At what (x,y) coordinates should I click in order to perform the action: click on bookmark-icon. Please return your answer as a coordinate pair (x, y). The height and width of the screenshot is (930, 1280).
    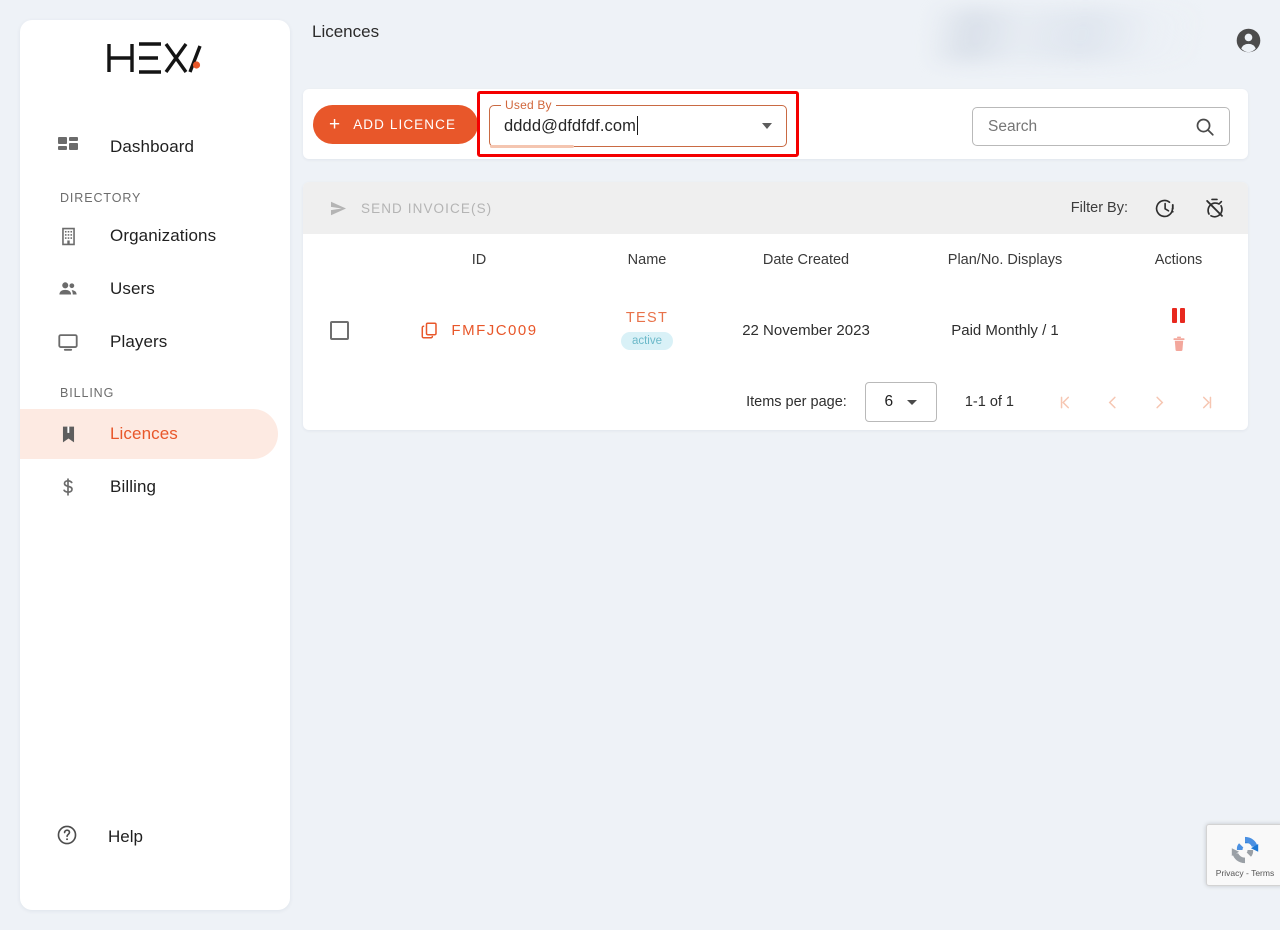
    Looking at the image, I should click on (68, 434).